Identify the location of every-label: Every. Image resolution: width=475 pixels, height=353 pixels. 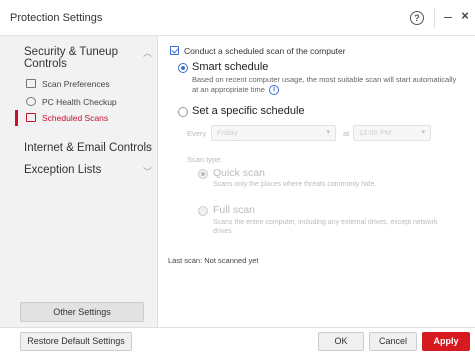
(197, 133).